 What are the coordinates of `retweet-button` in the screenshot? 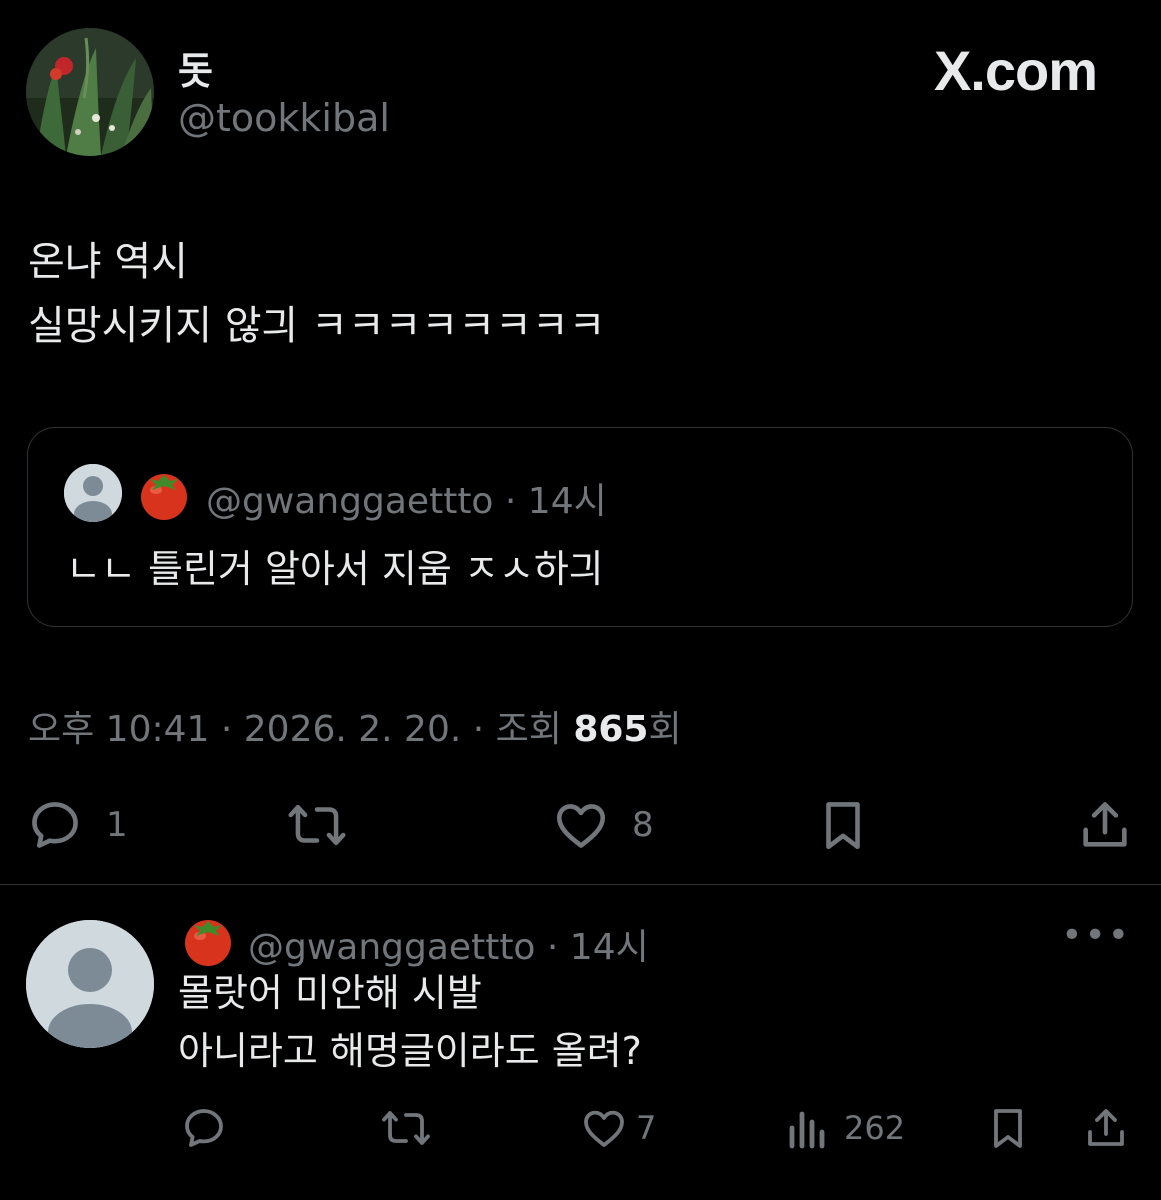 It's located at (328, 825).